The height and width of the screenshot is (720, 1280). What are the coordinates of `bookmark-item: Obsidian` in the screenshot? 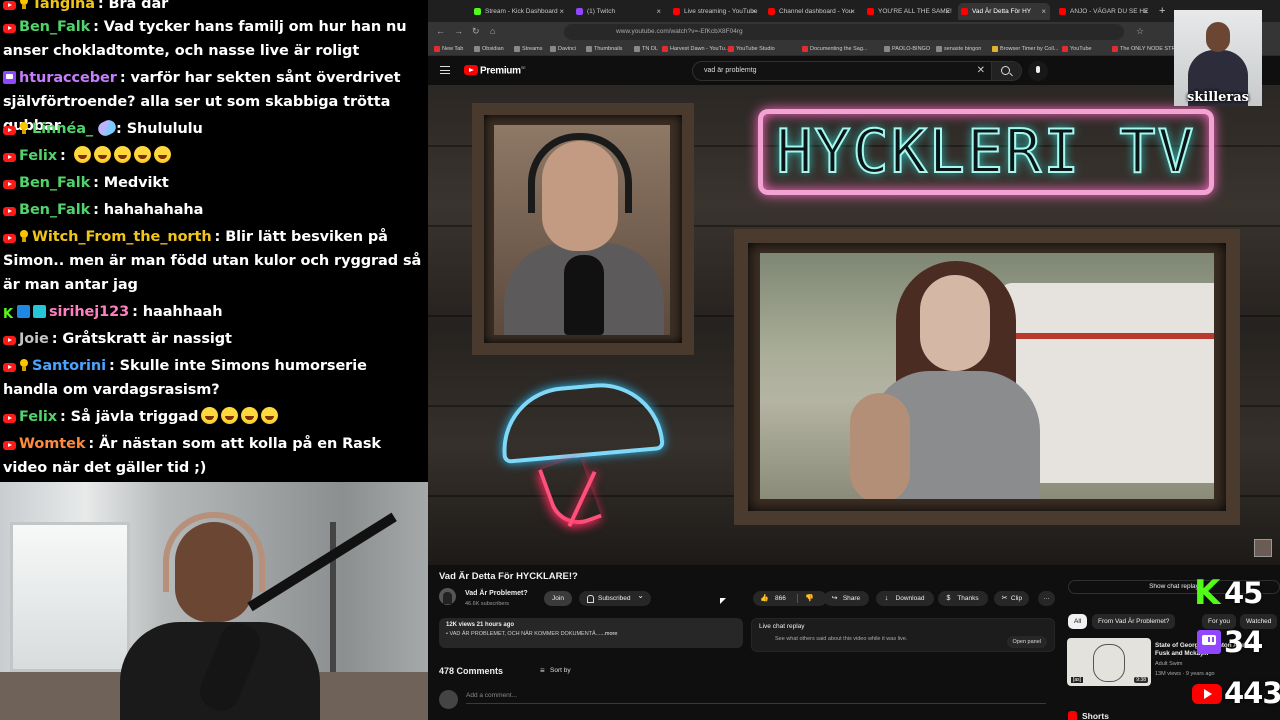 It's located at (489, 49).